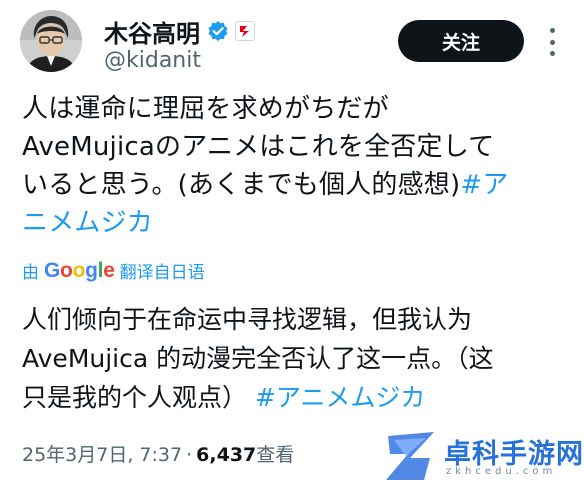  I want to click on author-display-name: 木谷高明, so click(152, 31).